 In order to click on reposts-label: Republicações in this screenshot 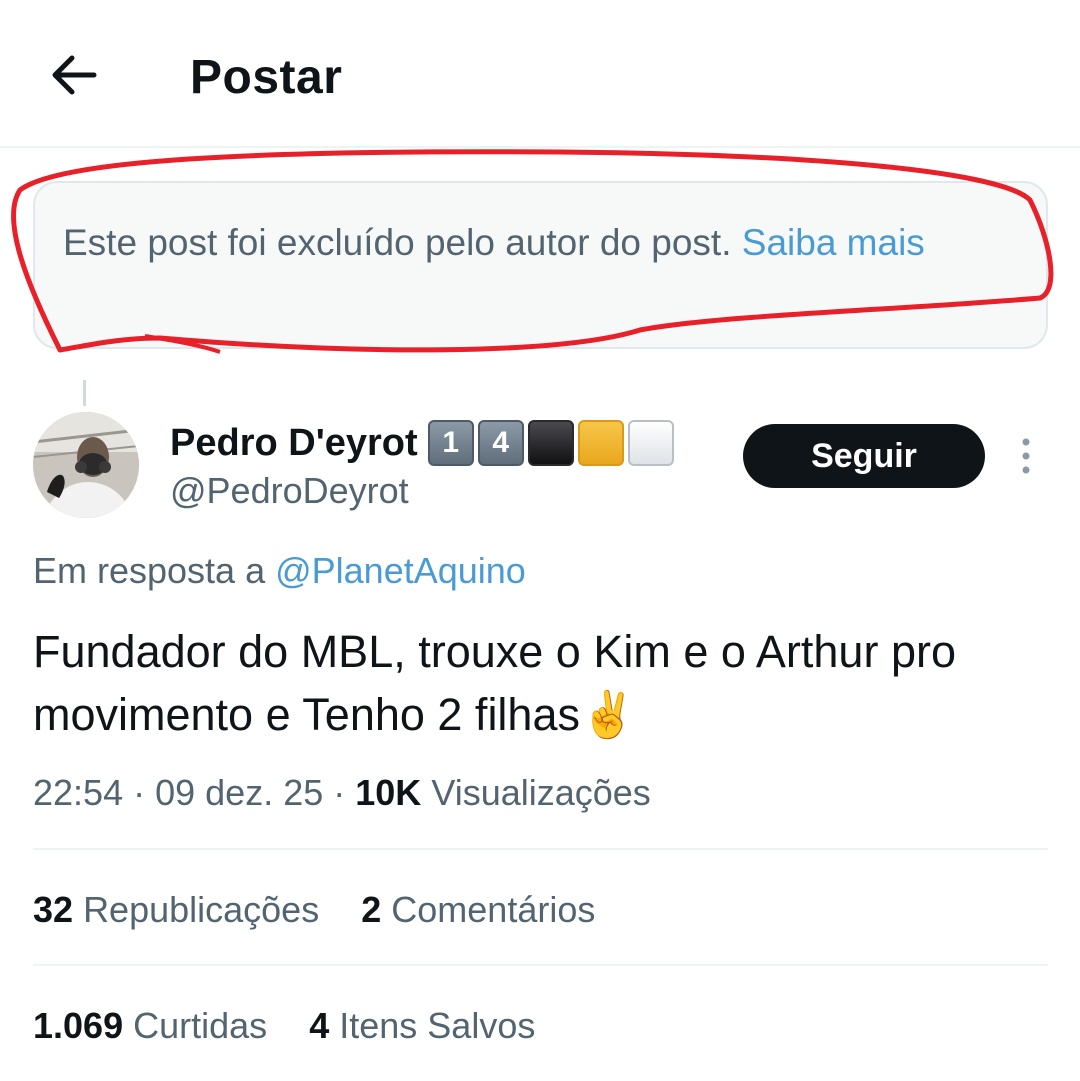, I will do `click(201, 909)`.